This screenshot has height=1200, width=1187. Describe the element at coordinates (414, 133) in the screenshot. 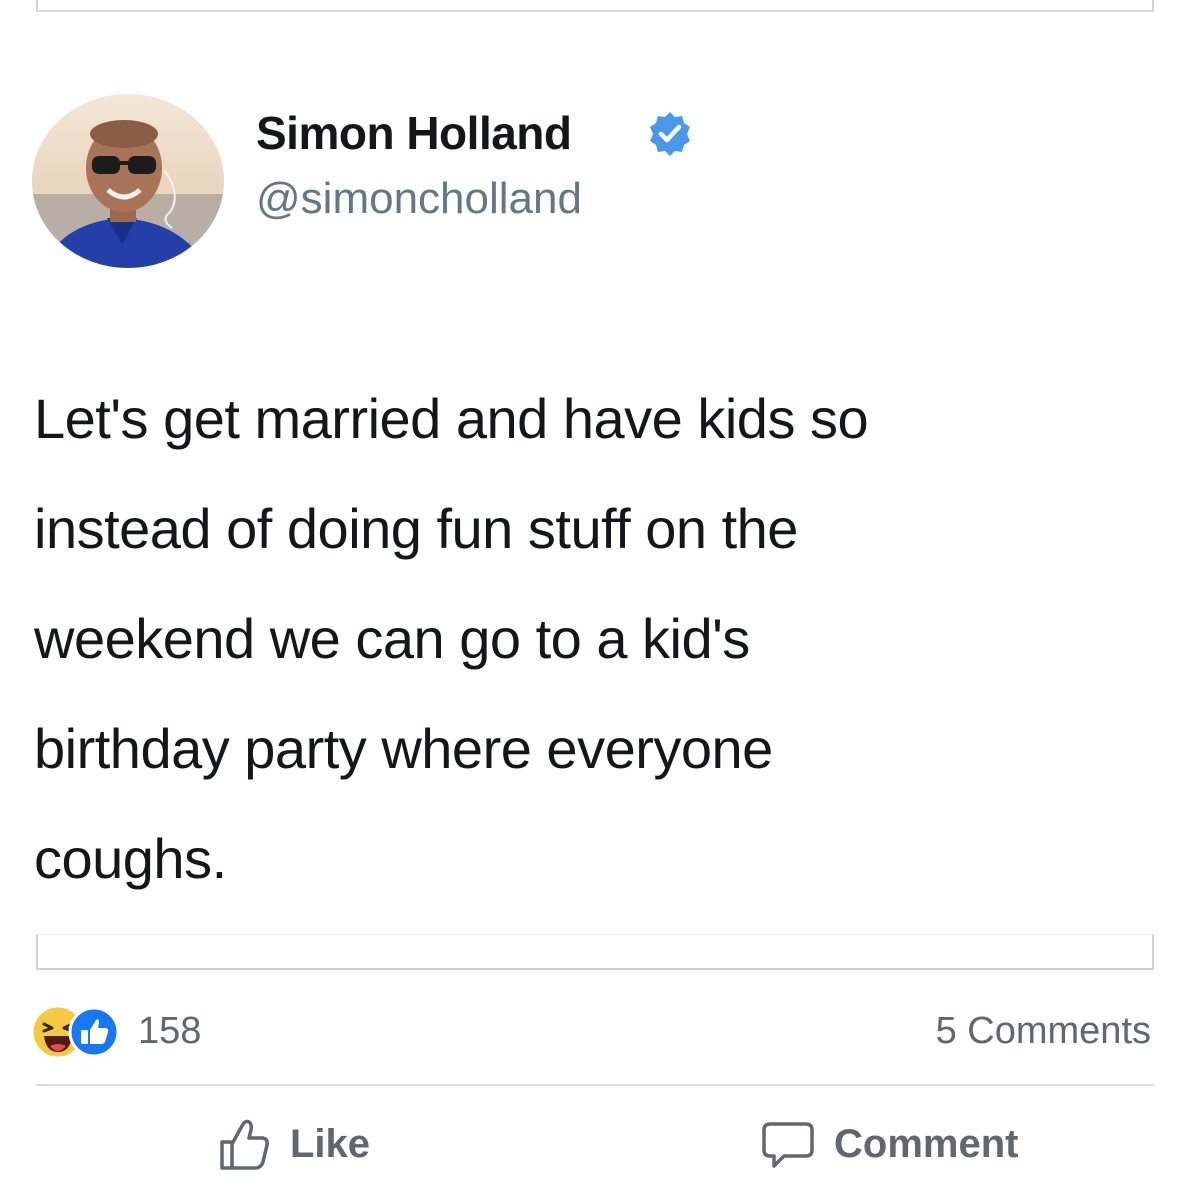

I see `display-name: Simon Holland` at that location.